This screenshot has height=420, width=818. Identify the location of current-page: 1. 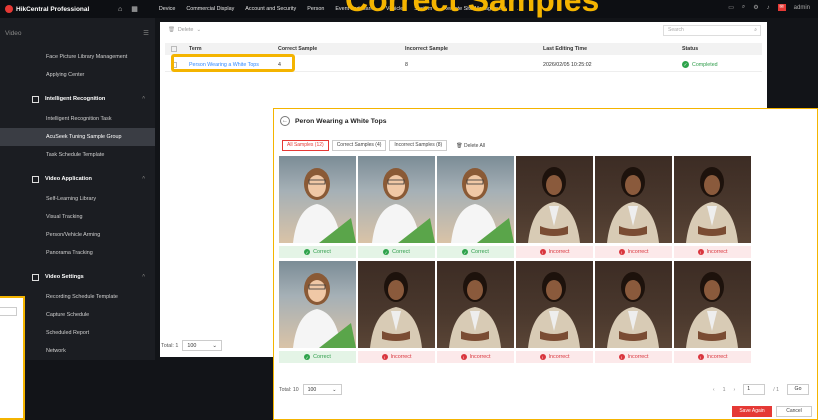
(724, 390).